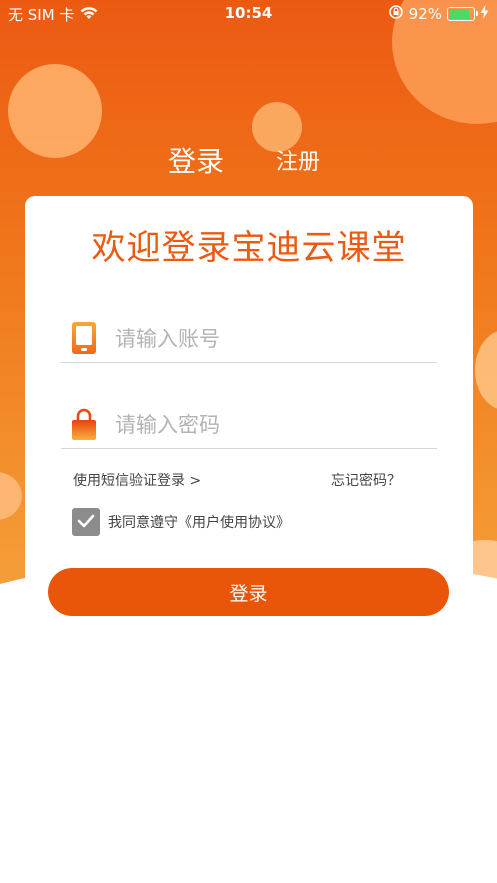 This screenshot has width=497, height=883. What do you see at coordinates (84, 424) in the screenshot?
I see `lock-icon` at bounding box center [84, 424].